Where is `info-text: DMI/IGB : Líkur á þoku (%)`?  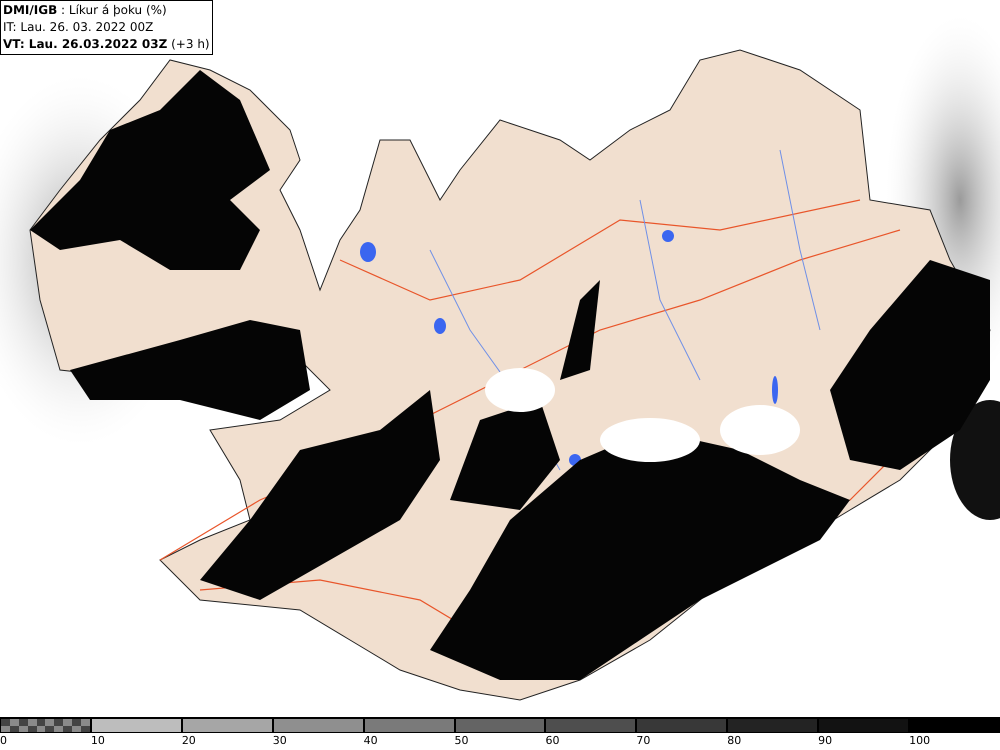
info-text: DMI/IGB : Líkur á þoku (%) is located at coordinates (85, 10).